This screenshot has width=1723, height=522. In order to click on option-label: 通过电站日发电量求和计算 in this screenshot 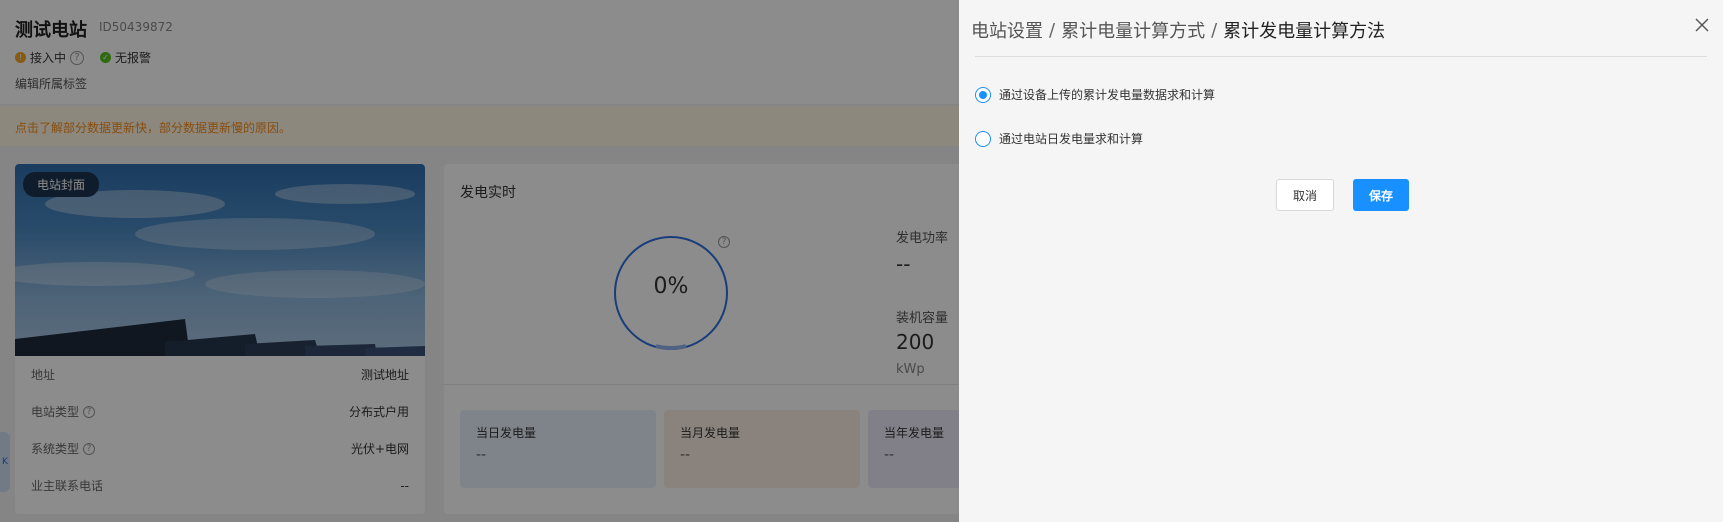, I will do `click(1071, 139)`.